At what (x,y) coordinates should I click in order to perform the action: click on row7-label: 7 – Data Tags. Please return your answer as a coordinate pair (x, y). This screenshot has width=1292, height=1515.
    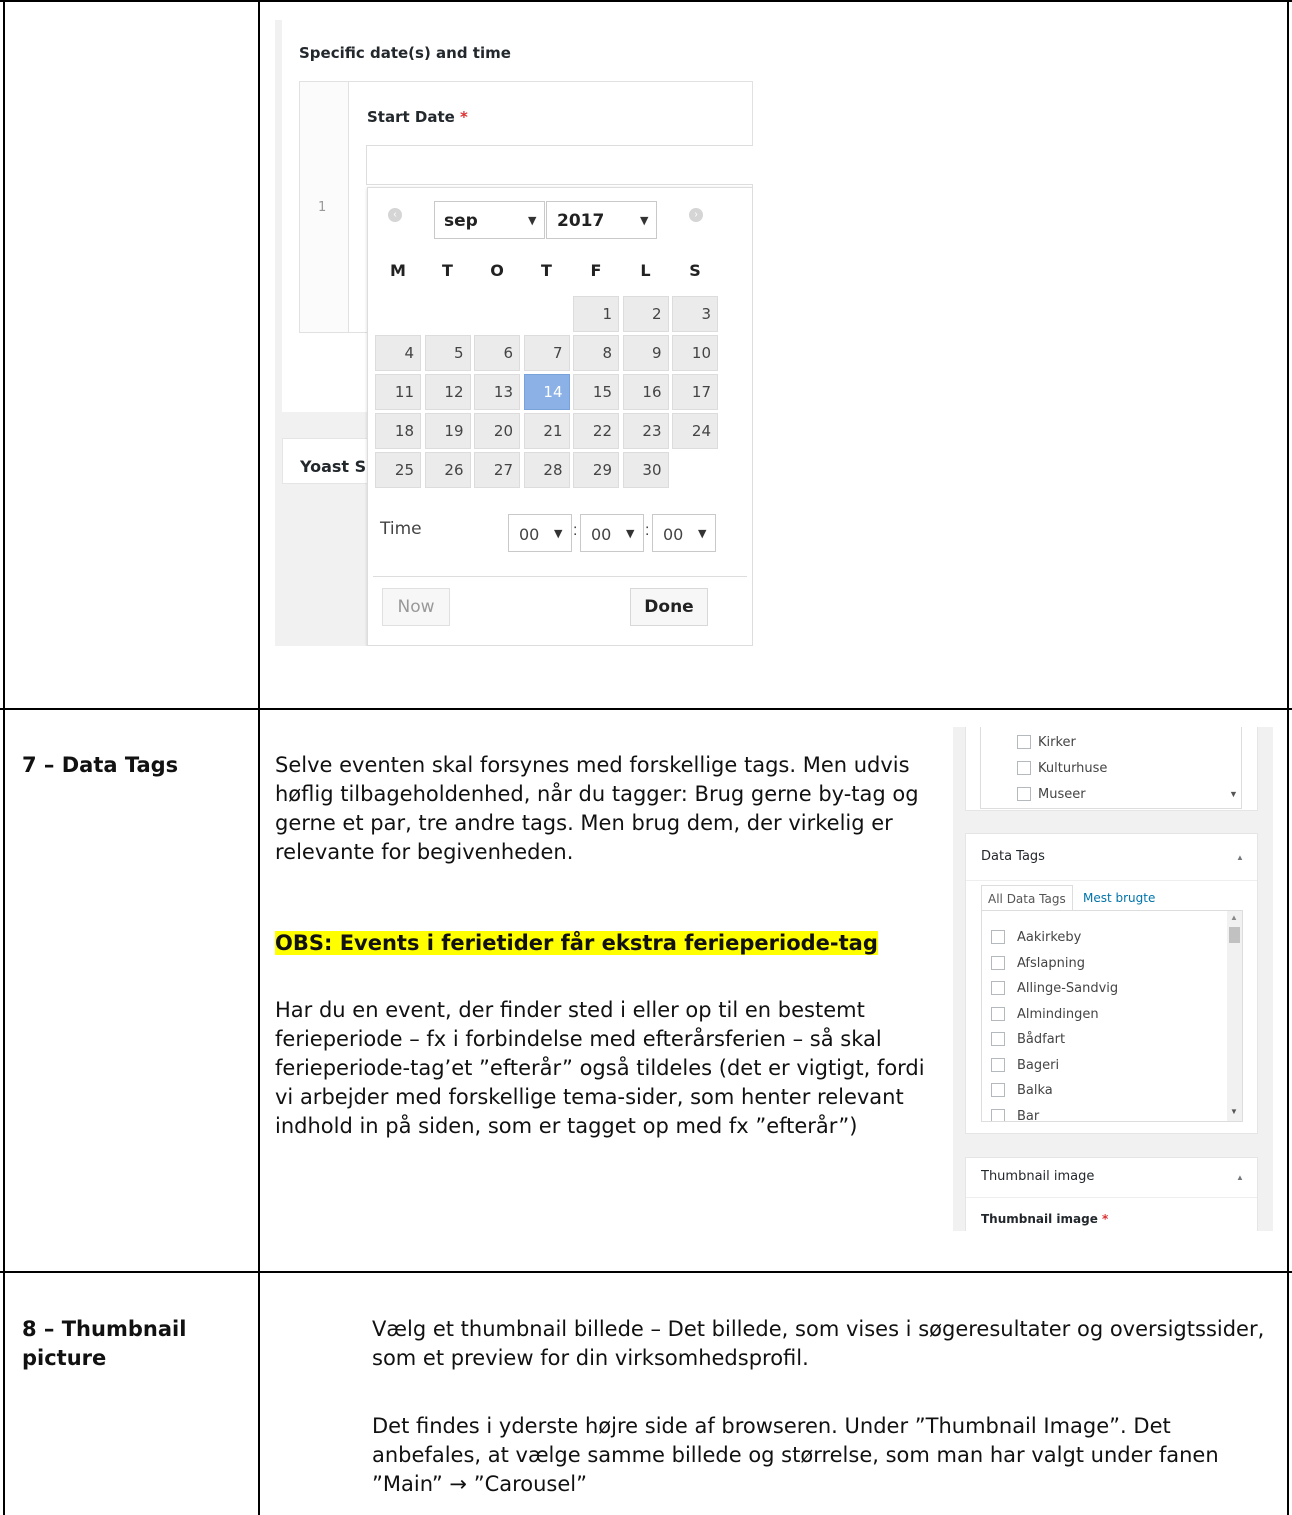
    Looking at the image, I should click on (100, 765).